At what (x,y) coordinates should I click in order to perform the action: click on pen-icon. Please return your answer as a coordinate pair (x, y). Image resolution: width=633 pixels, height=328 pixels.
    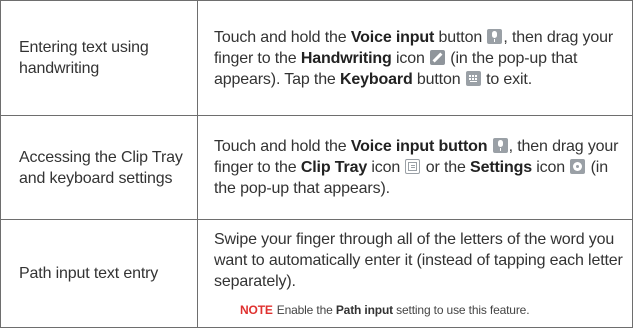
    Looking at the image, I should click on (437, 57).